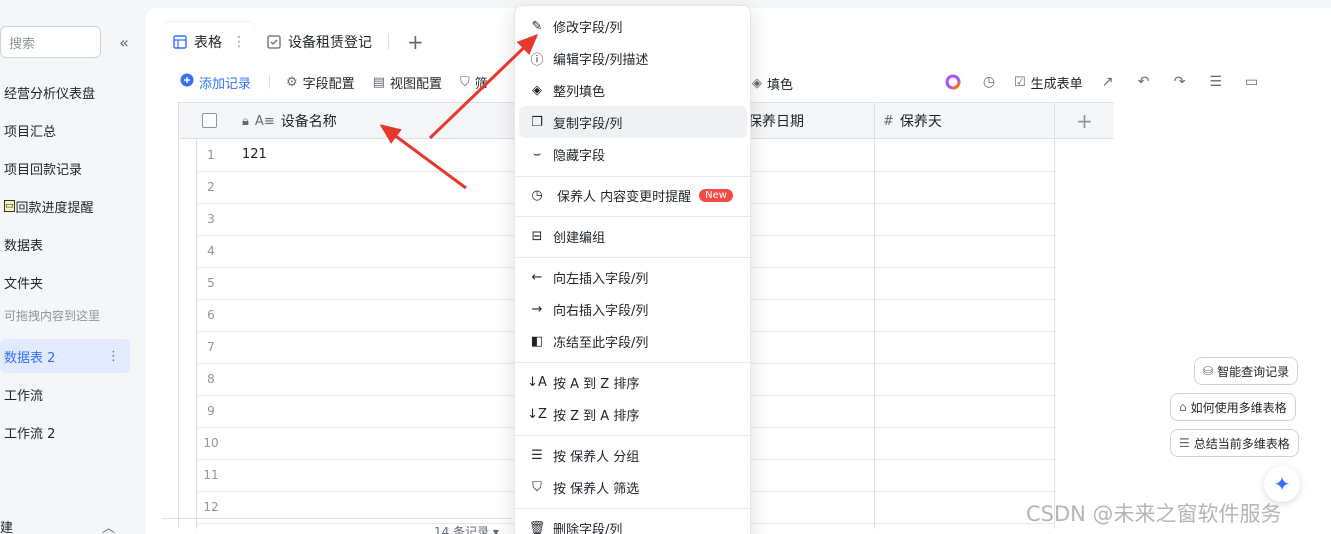 The width and height of the screenshot is (1331, 534). Describe the element at coordinates (211, 347) in the screenshot. I see `row-number: 7` at that location.